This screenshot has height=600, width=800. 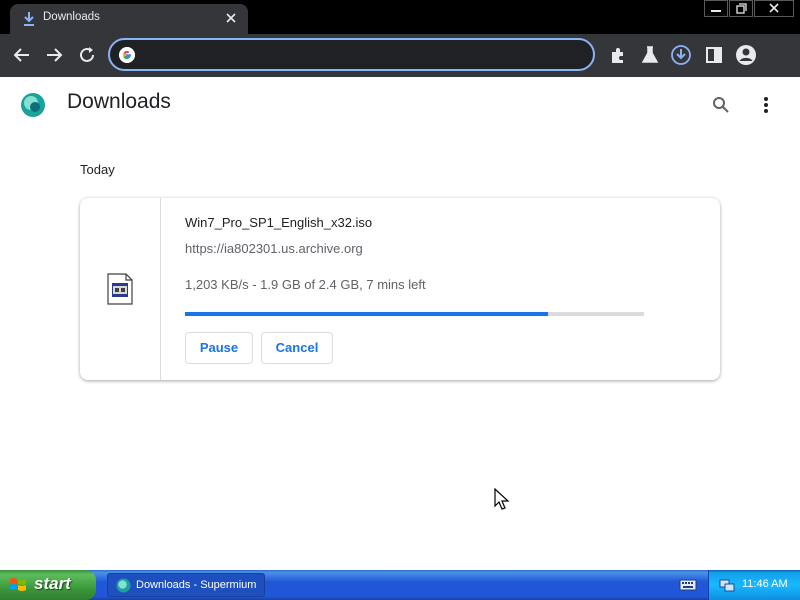 I want to click on forward-arrow-icon, so click(x=54, y=55).